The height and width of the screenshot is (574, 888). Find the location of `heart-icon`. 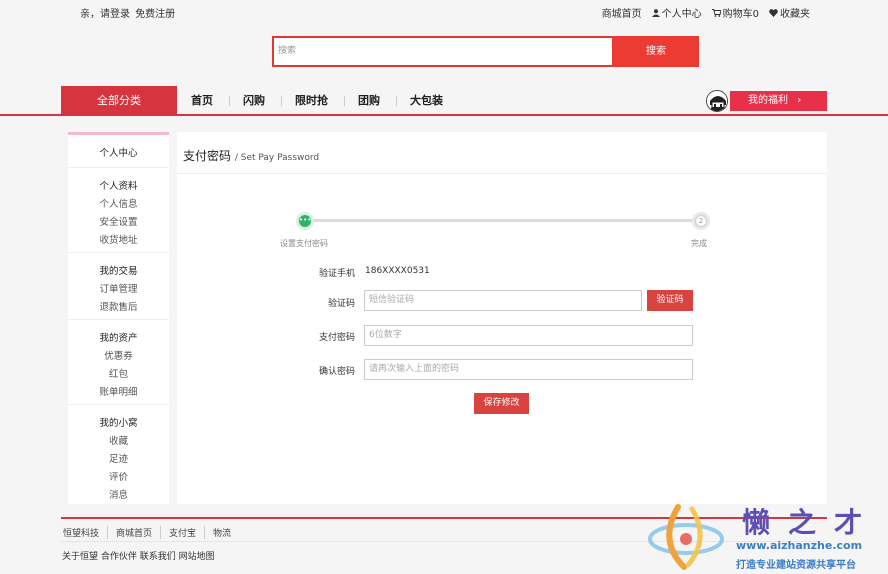

heart-icon is located at coordinates (773, 12).